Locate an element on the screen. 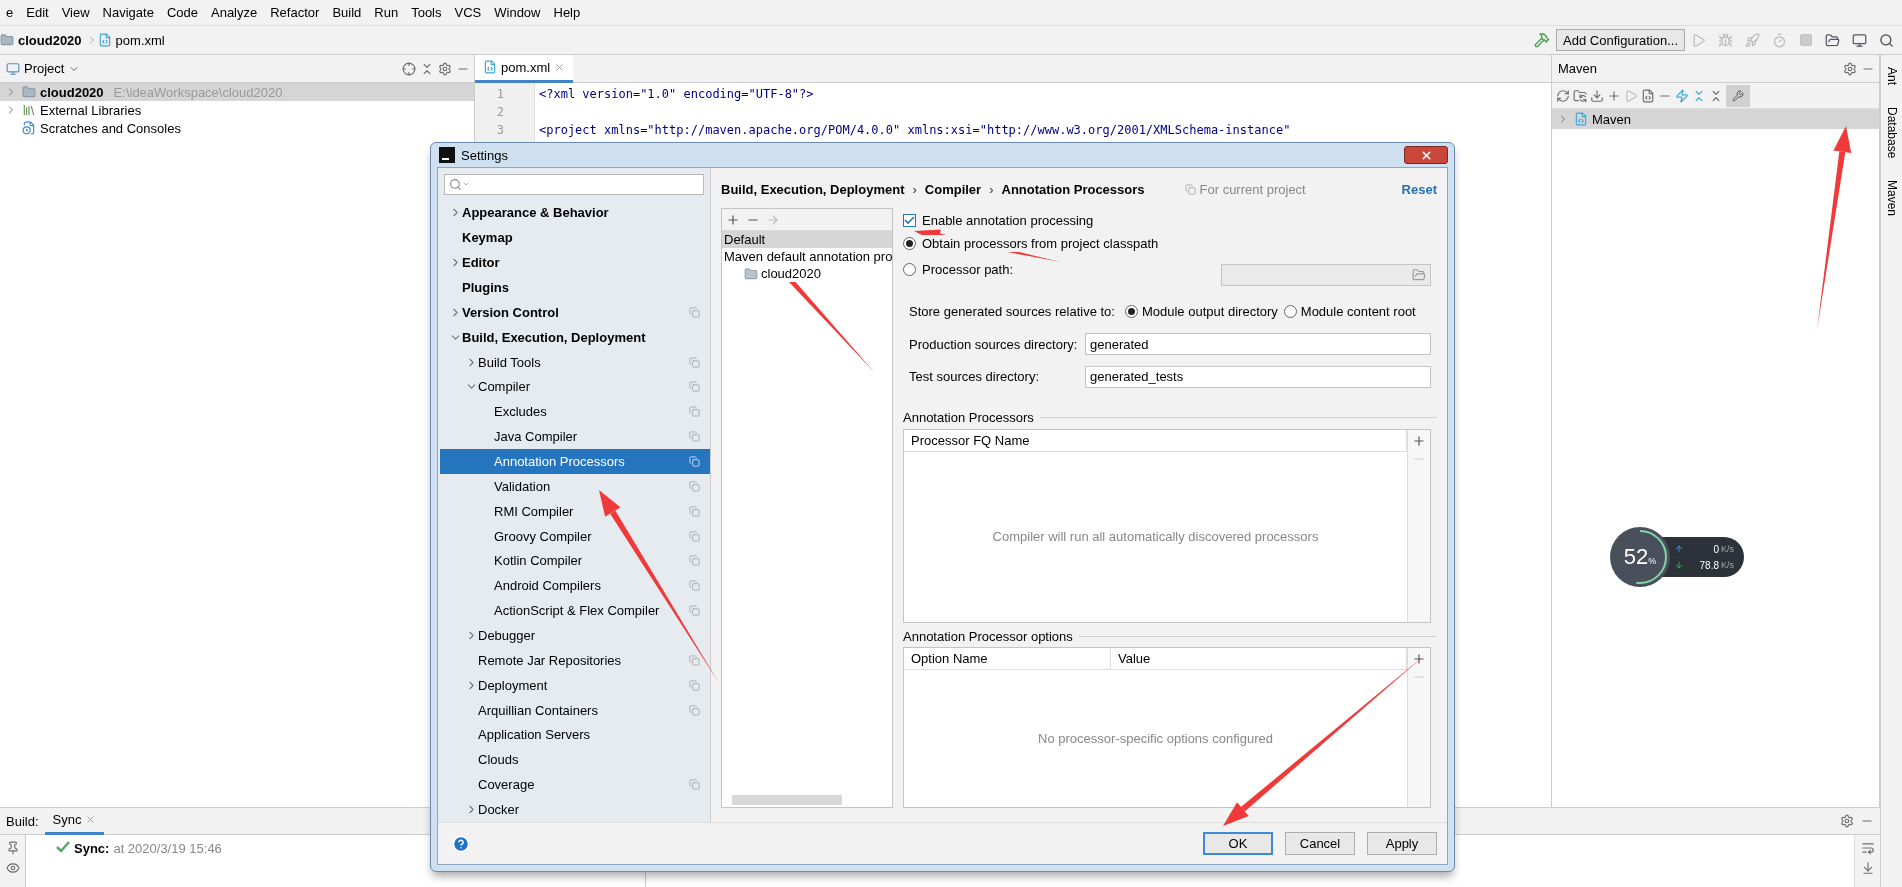 This screenshot has height=887, width=1902. enable-processing-checkbox: Enable annotation processing is located at coordinates (999, 220).